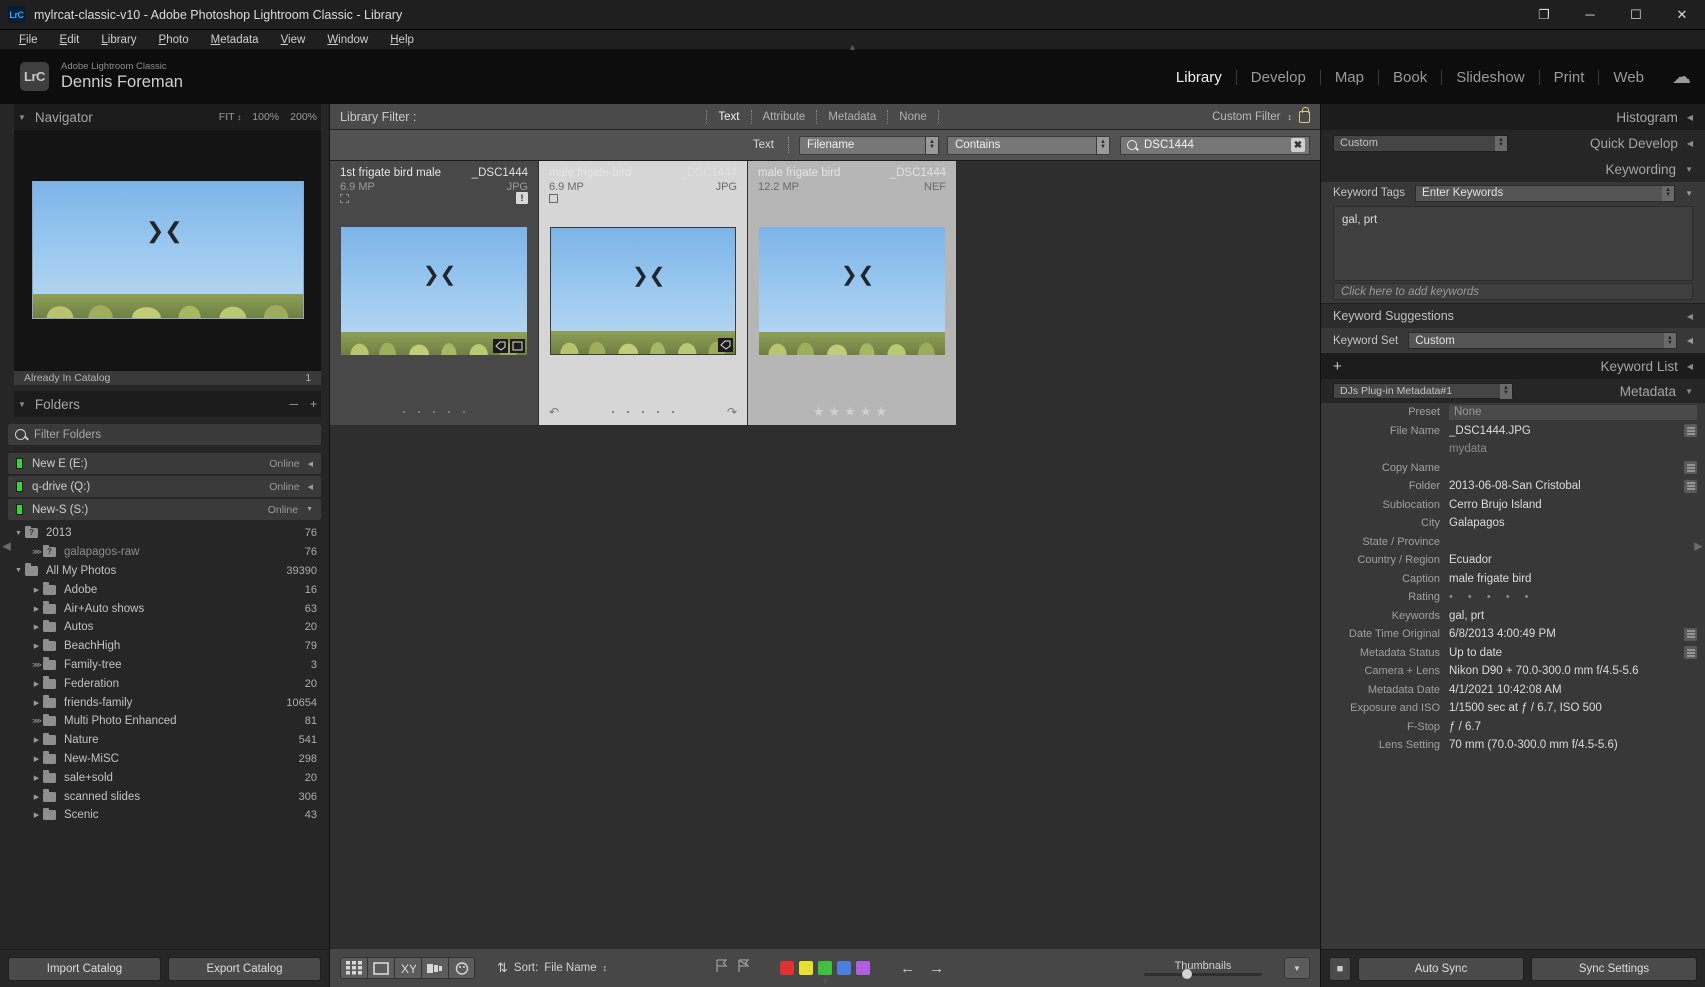  I want to click on disclosure-icon: ▼, so click(18, 570).